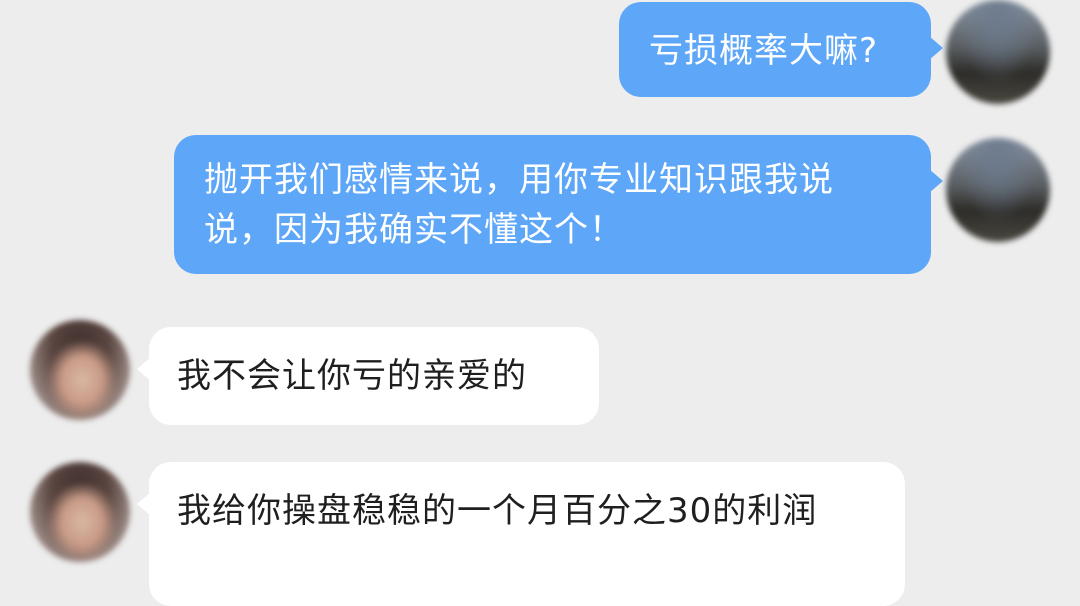  I want to click on message-bubble-self: 亏损概率大嘛?, so click(781, 49).